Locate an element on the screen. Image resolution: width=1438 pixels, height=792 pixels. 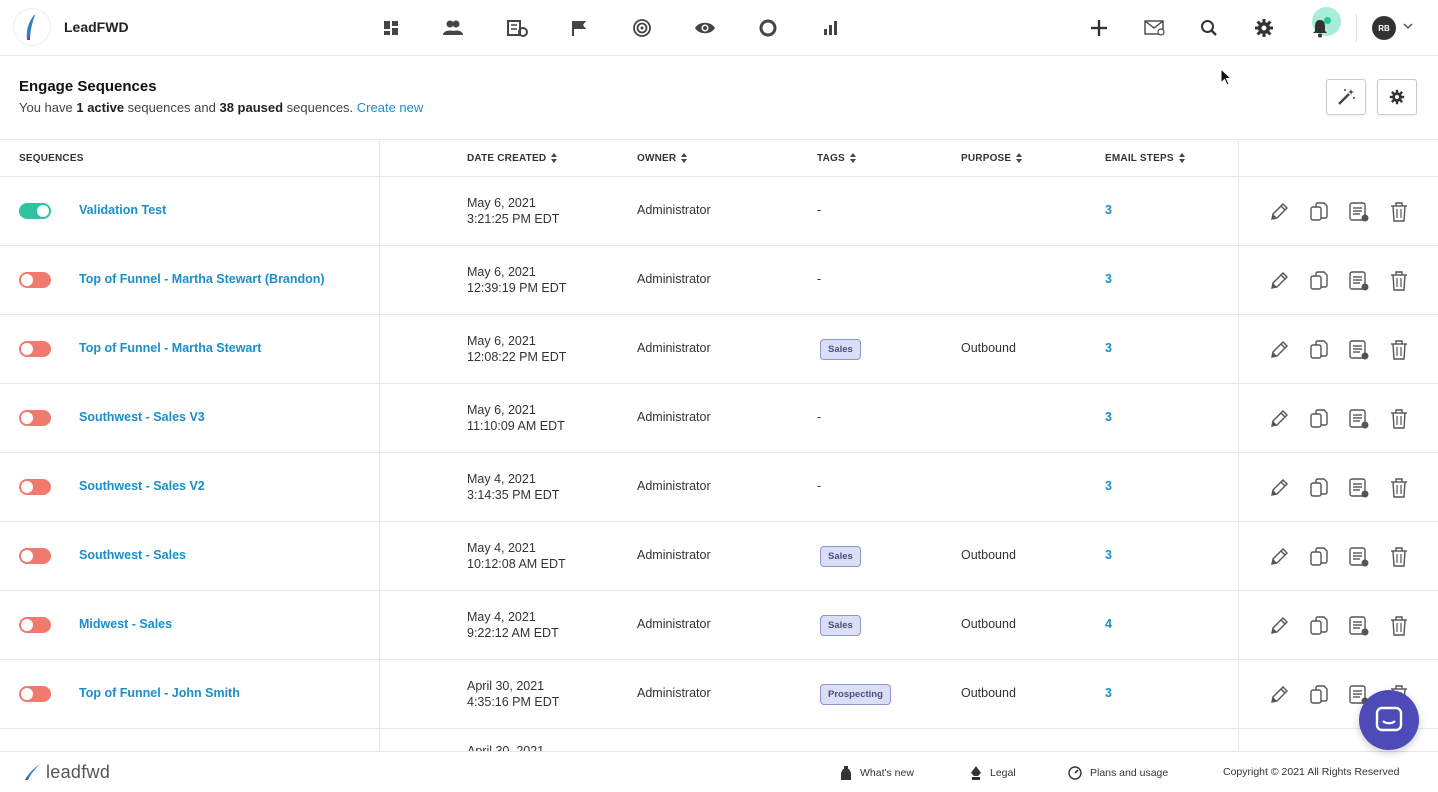
column-header-date-created: DATE CREATED is located at coordinates (512, 158).